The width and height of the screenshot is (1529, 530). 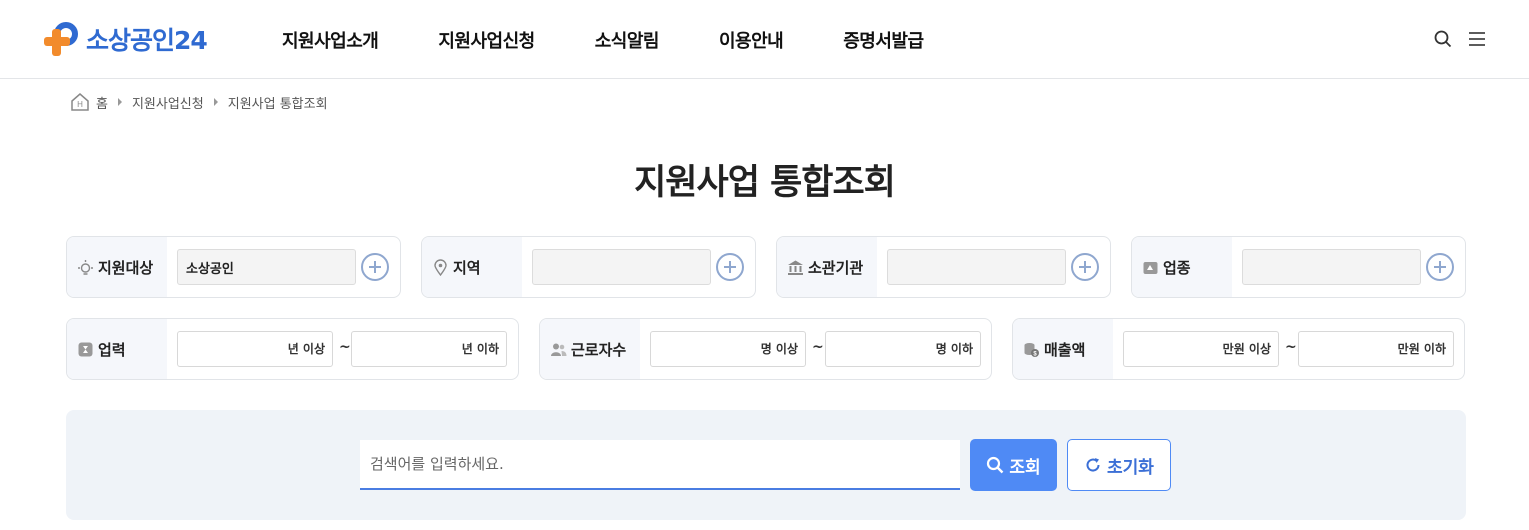 I want to click on breadcrumb-home: 홈, so click(x=102, y=102).